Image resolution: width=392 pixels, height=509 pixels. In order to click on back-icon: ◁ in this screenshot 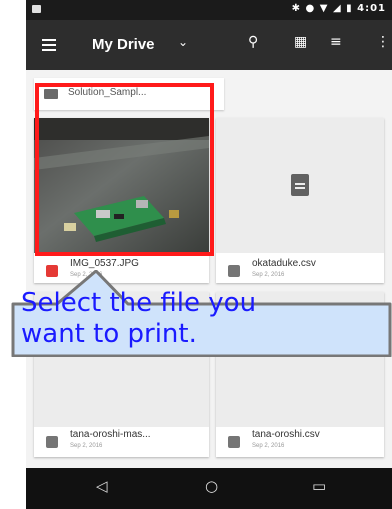, I will do `click(102, 486)`.